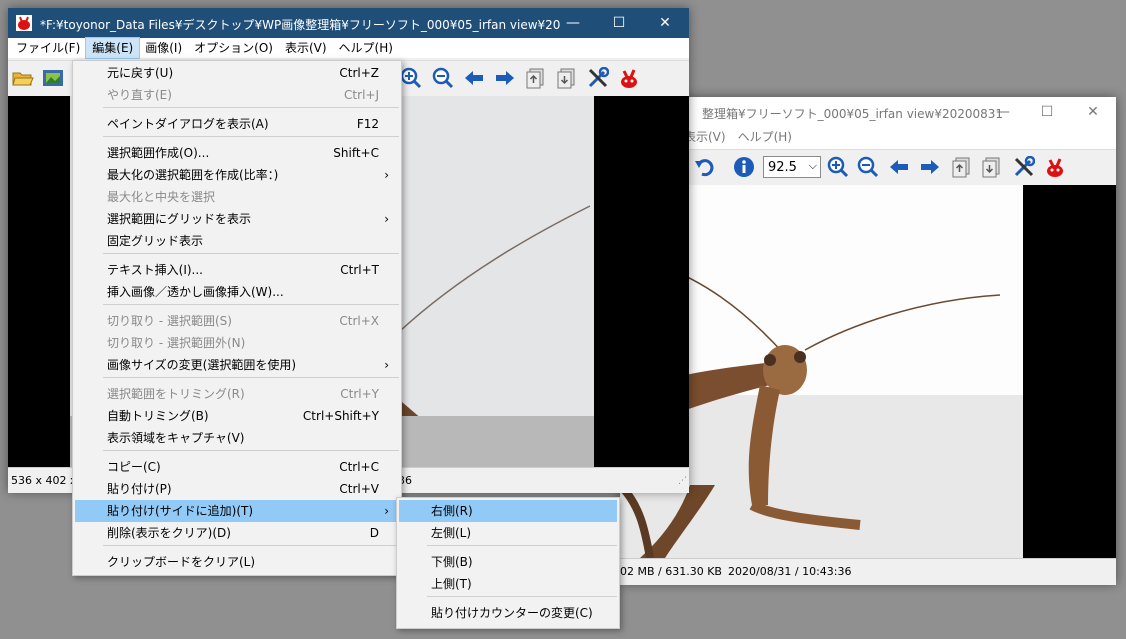 This screenshot has height=639, width=1126. I want to click on menu-item-label: 自動トリミング(B), so click(158, 416).